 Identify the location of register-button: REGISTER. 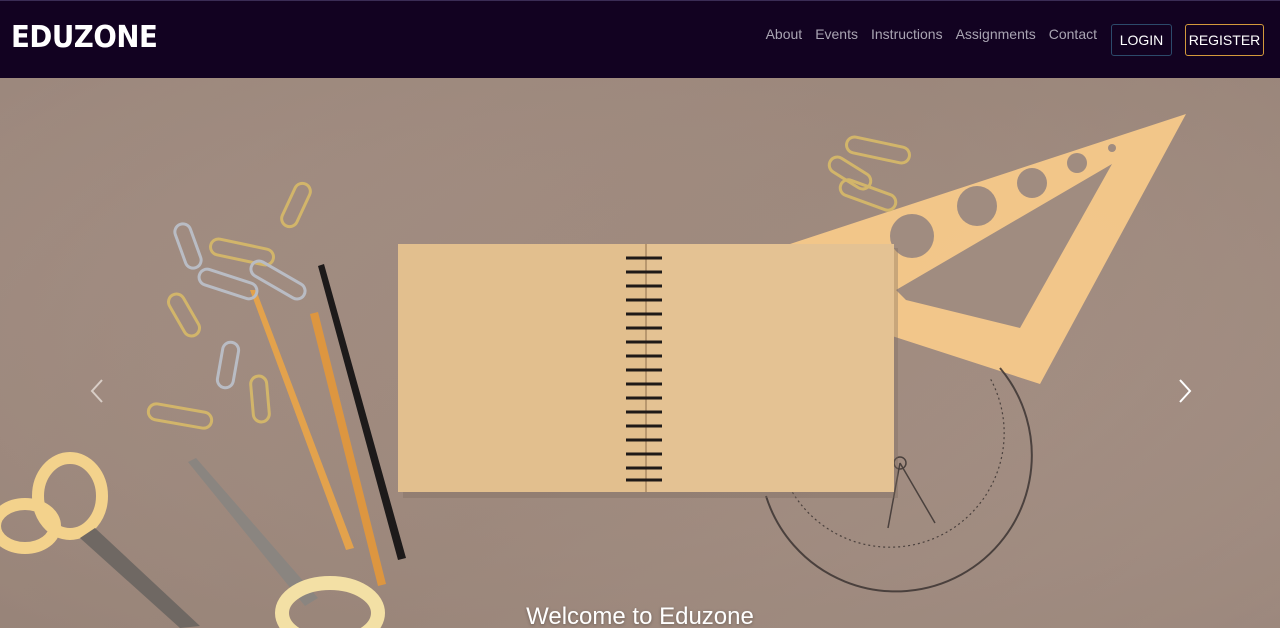
(1224, 40).